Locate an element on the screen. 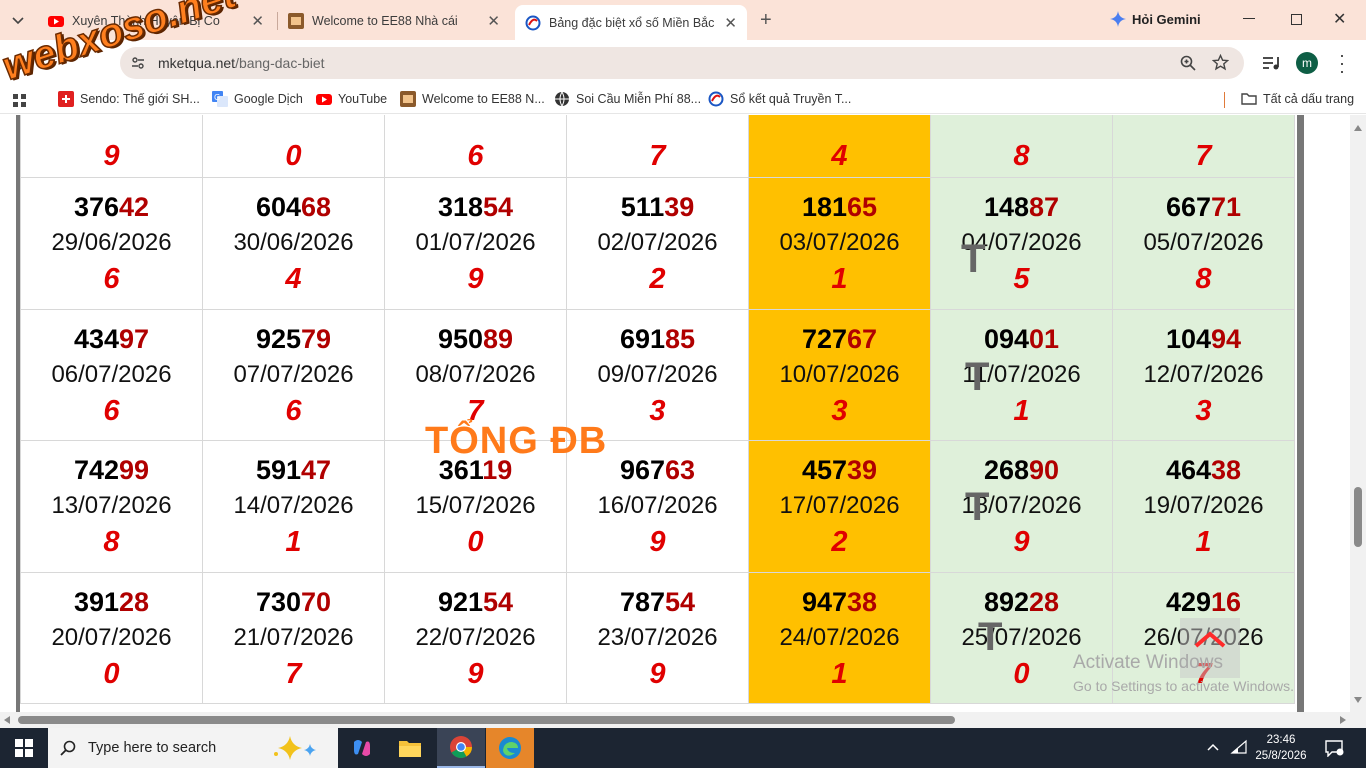 The image size is (1366, 768). result-cell: 31854 01/07/2026 9 is located at coordinates (475, 243).